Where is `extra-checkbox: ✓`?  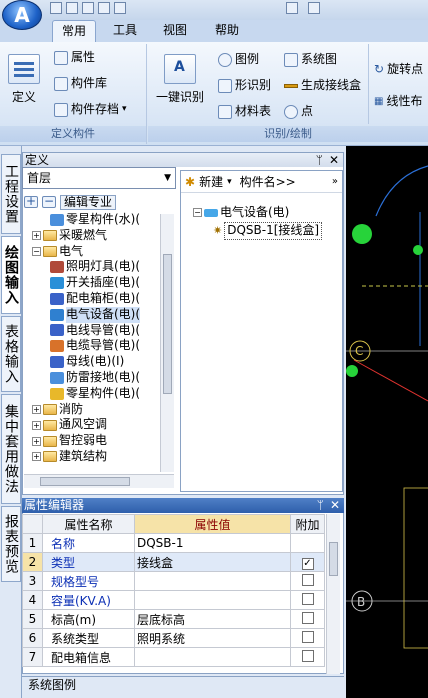
extra-checkbox: ✓ is located at coordinates (307, 563).